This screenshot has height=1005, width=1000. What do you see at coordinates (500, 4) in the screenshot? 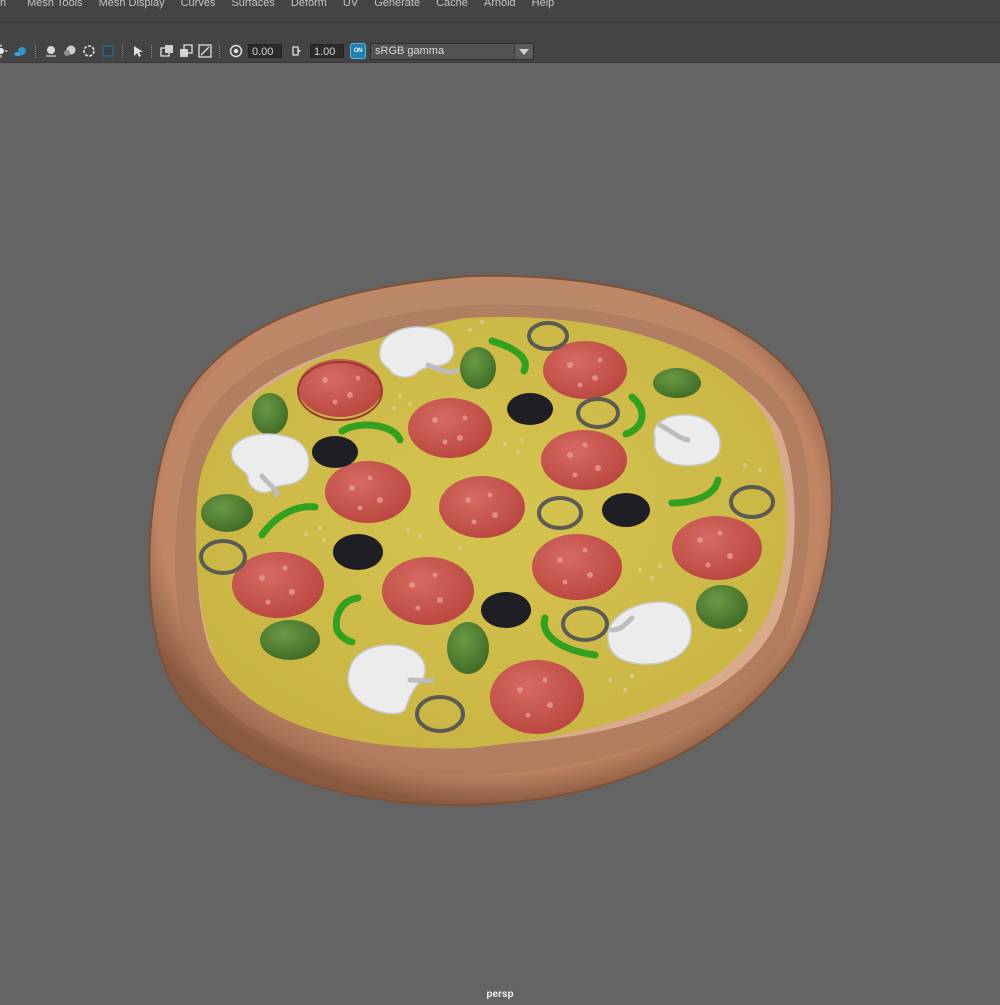
I see `menu-item-arnold: Arnold` at bounding box center [500, 4].